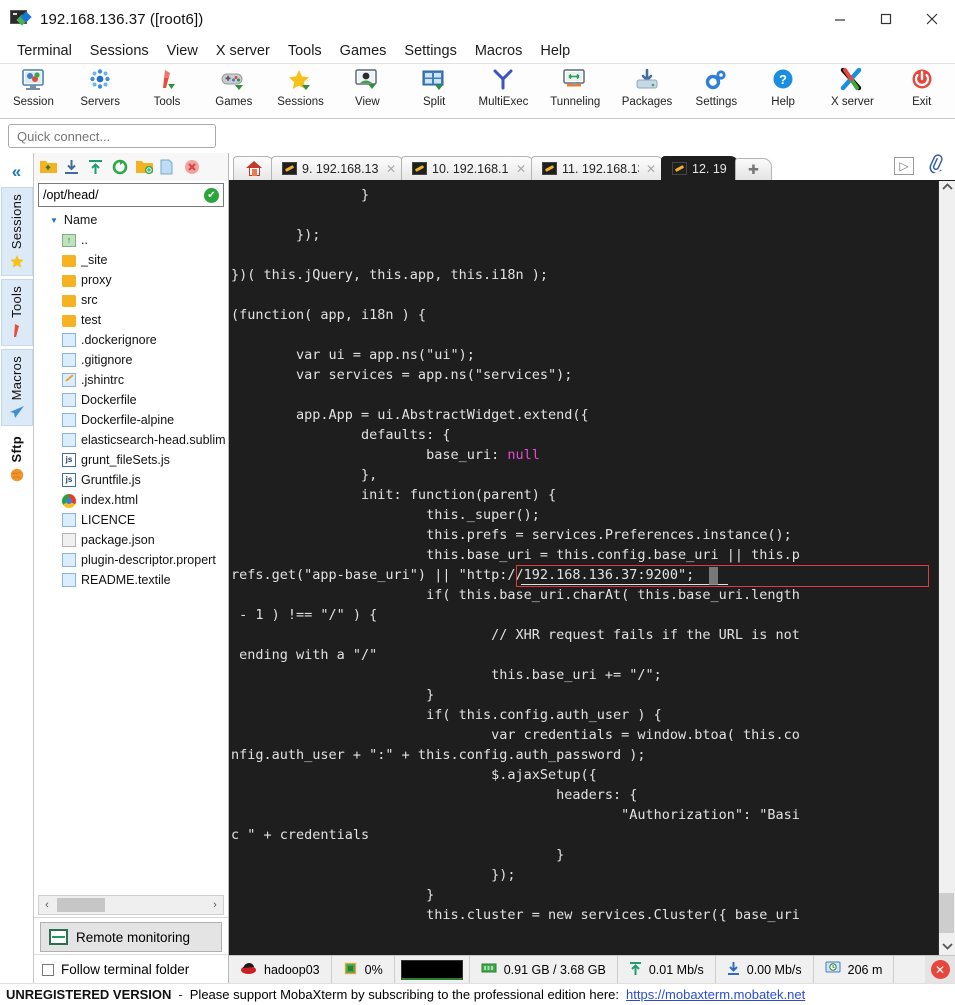 The width and height of the screenshot is (955, 1005). What do you see at coordinates (753, 169) in the screenshot?
I see `new-tab-button: ✚` at bounding box center [753, 169].